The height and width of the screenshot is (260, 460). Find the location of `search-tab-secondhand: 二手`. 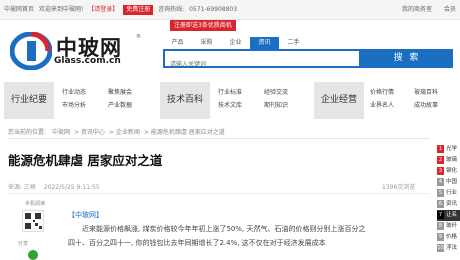

search-tab-secondhand: 二手 is located at coordinates (293, 43).